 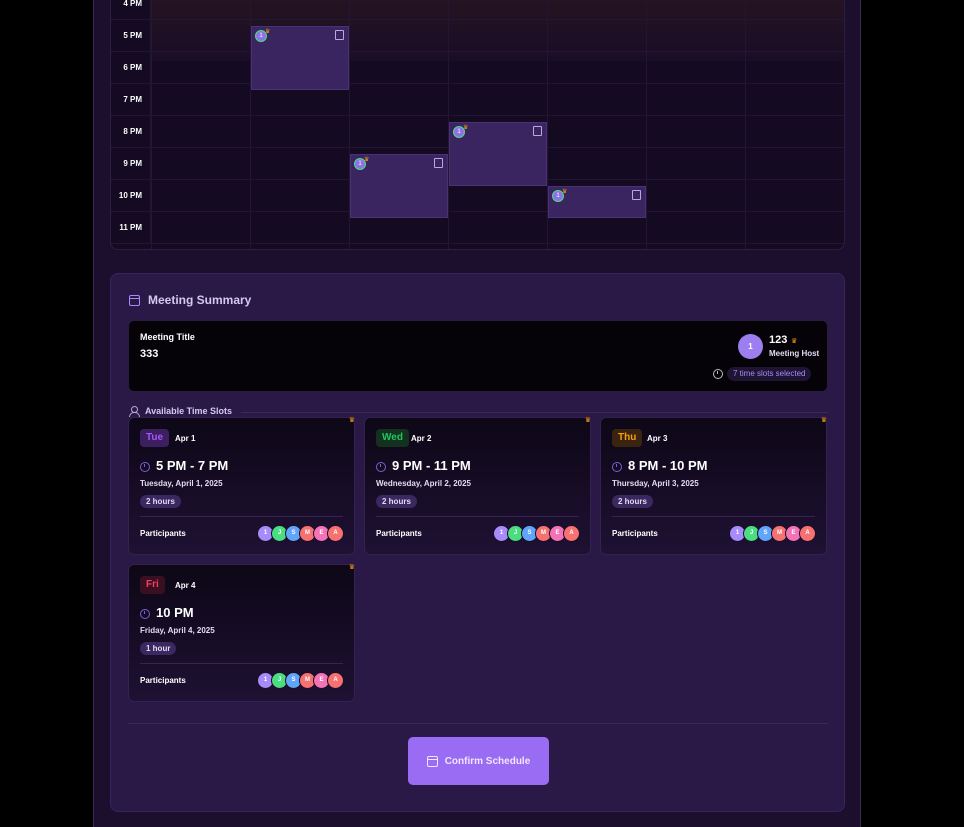 What do you see at coordinates (421, 438) in the screenshot?
I see `date-short: Apr 2` at bounding box center [421, 438].